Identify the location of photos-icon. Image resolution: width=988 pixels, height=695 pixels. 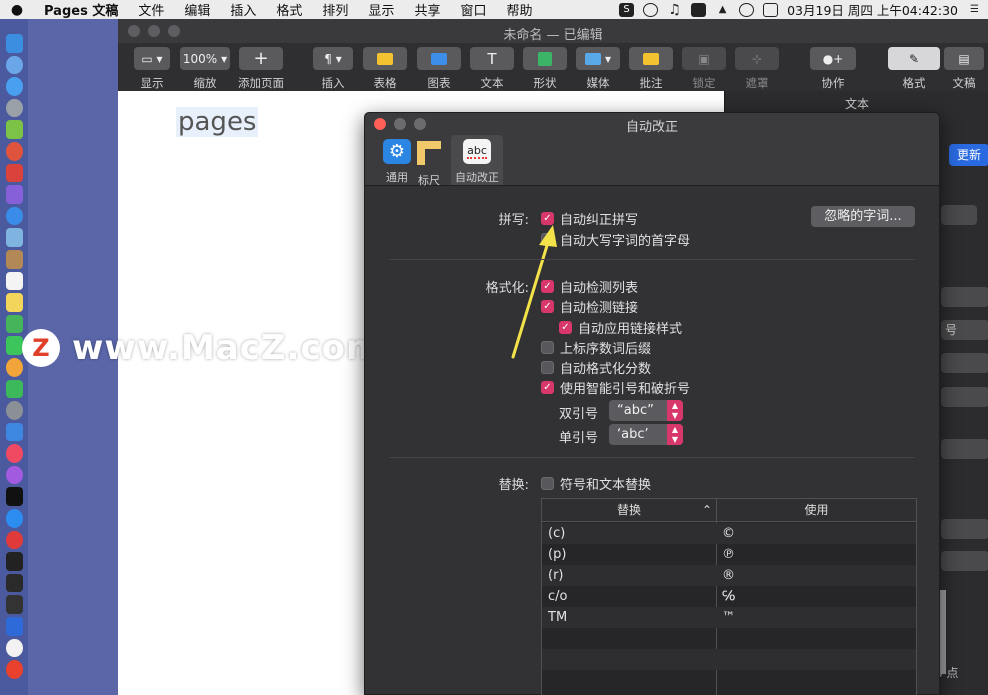
(14, 367).